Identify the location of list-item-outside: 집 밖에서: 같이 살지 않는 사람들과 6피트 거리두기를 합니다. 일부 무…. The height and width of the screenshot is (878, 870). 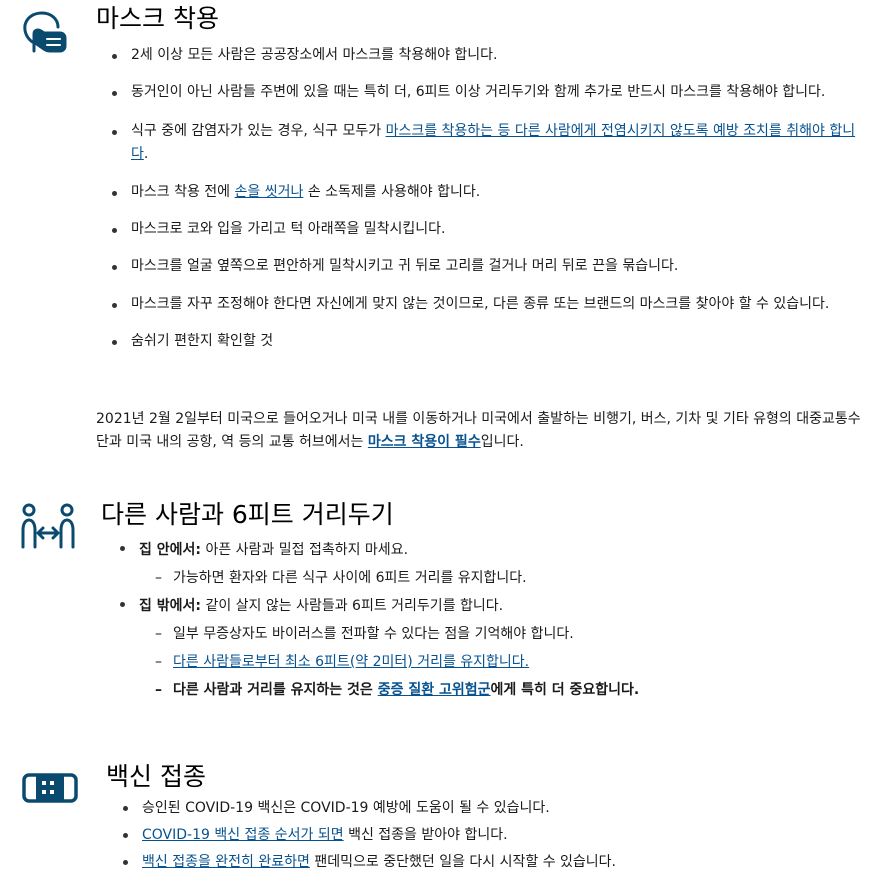
(489, 648).